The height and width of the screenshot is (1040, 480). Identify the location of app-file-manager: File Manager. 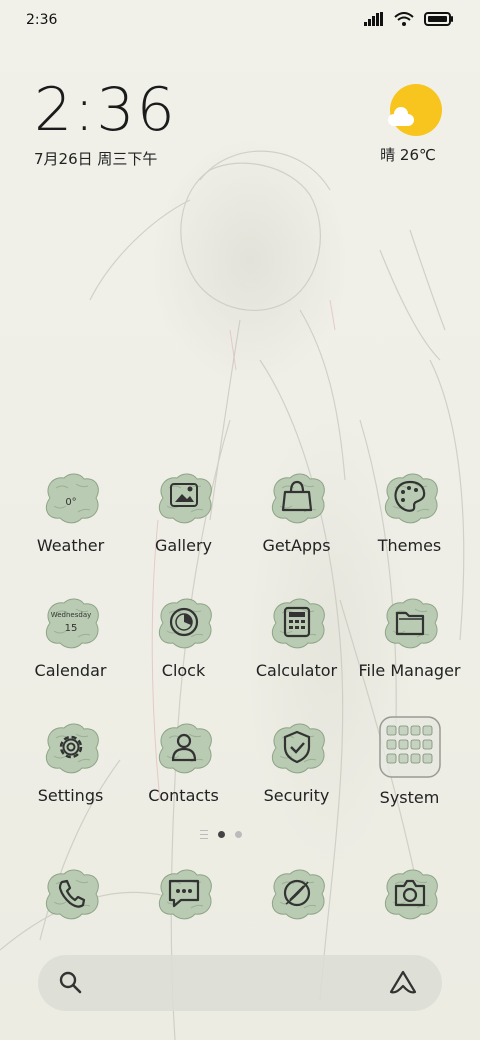
(409, 637).